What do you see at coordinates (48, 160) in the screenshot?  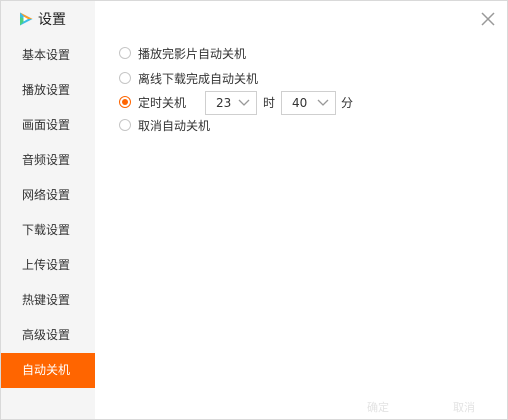 I see `sidebar-item-audio: 音频设置` at bounding box center [48, 160].